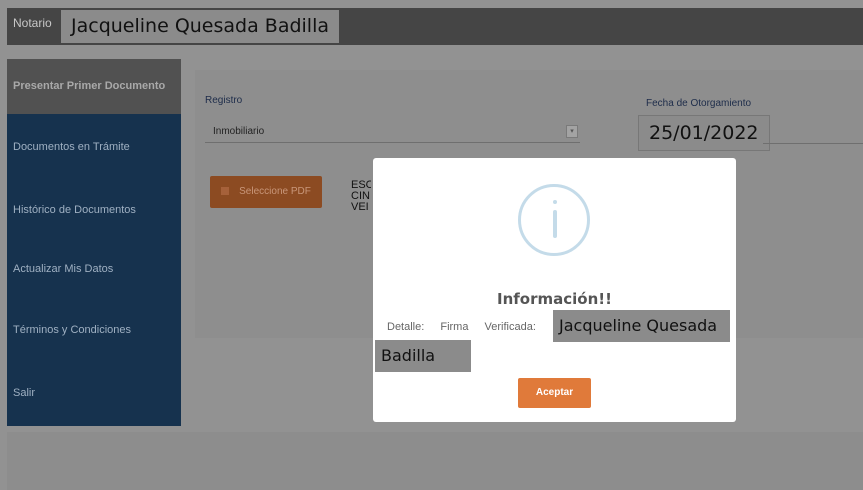 Image resolution: width=863 pixels, height=490 pixels. Describe the element at coordinates (641, 326) in the screenshot. I see `verified-name-line1: Jacqueline Quesada` at that location.